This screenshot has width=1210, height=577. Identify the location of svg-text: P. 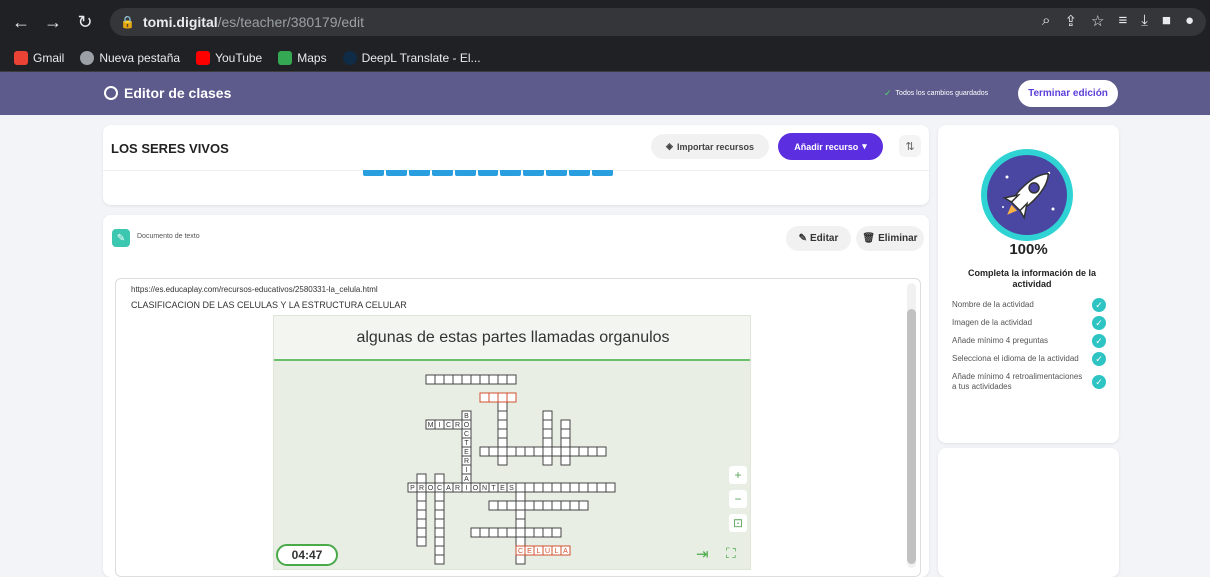
(412, 488).